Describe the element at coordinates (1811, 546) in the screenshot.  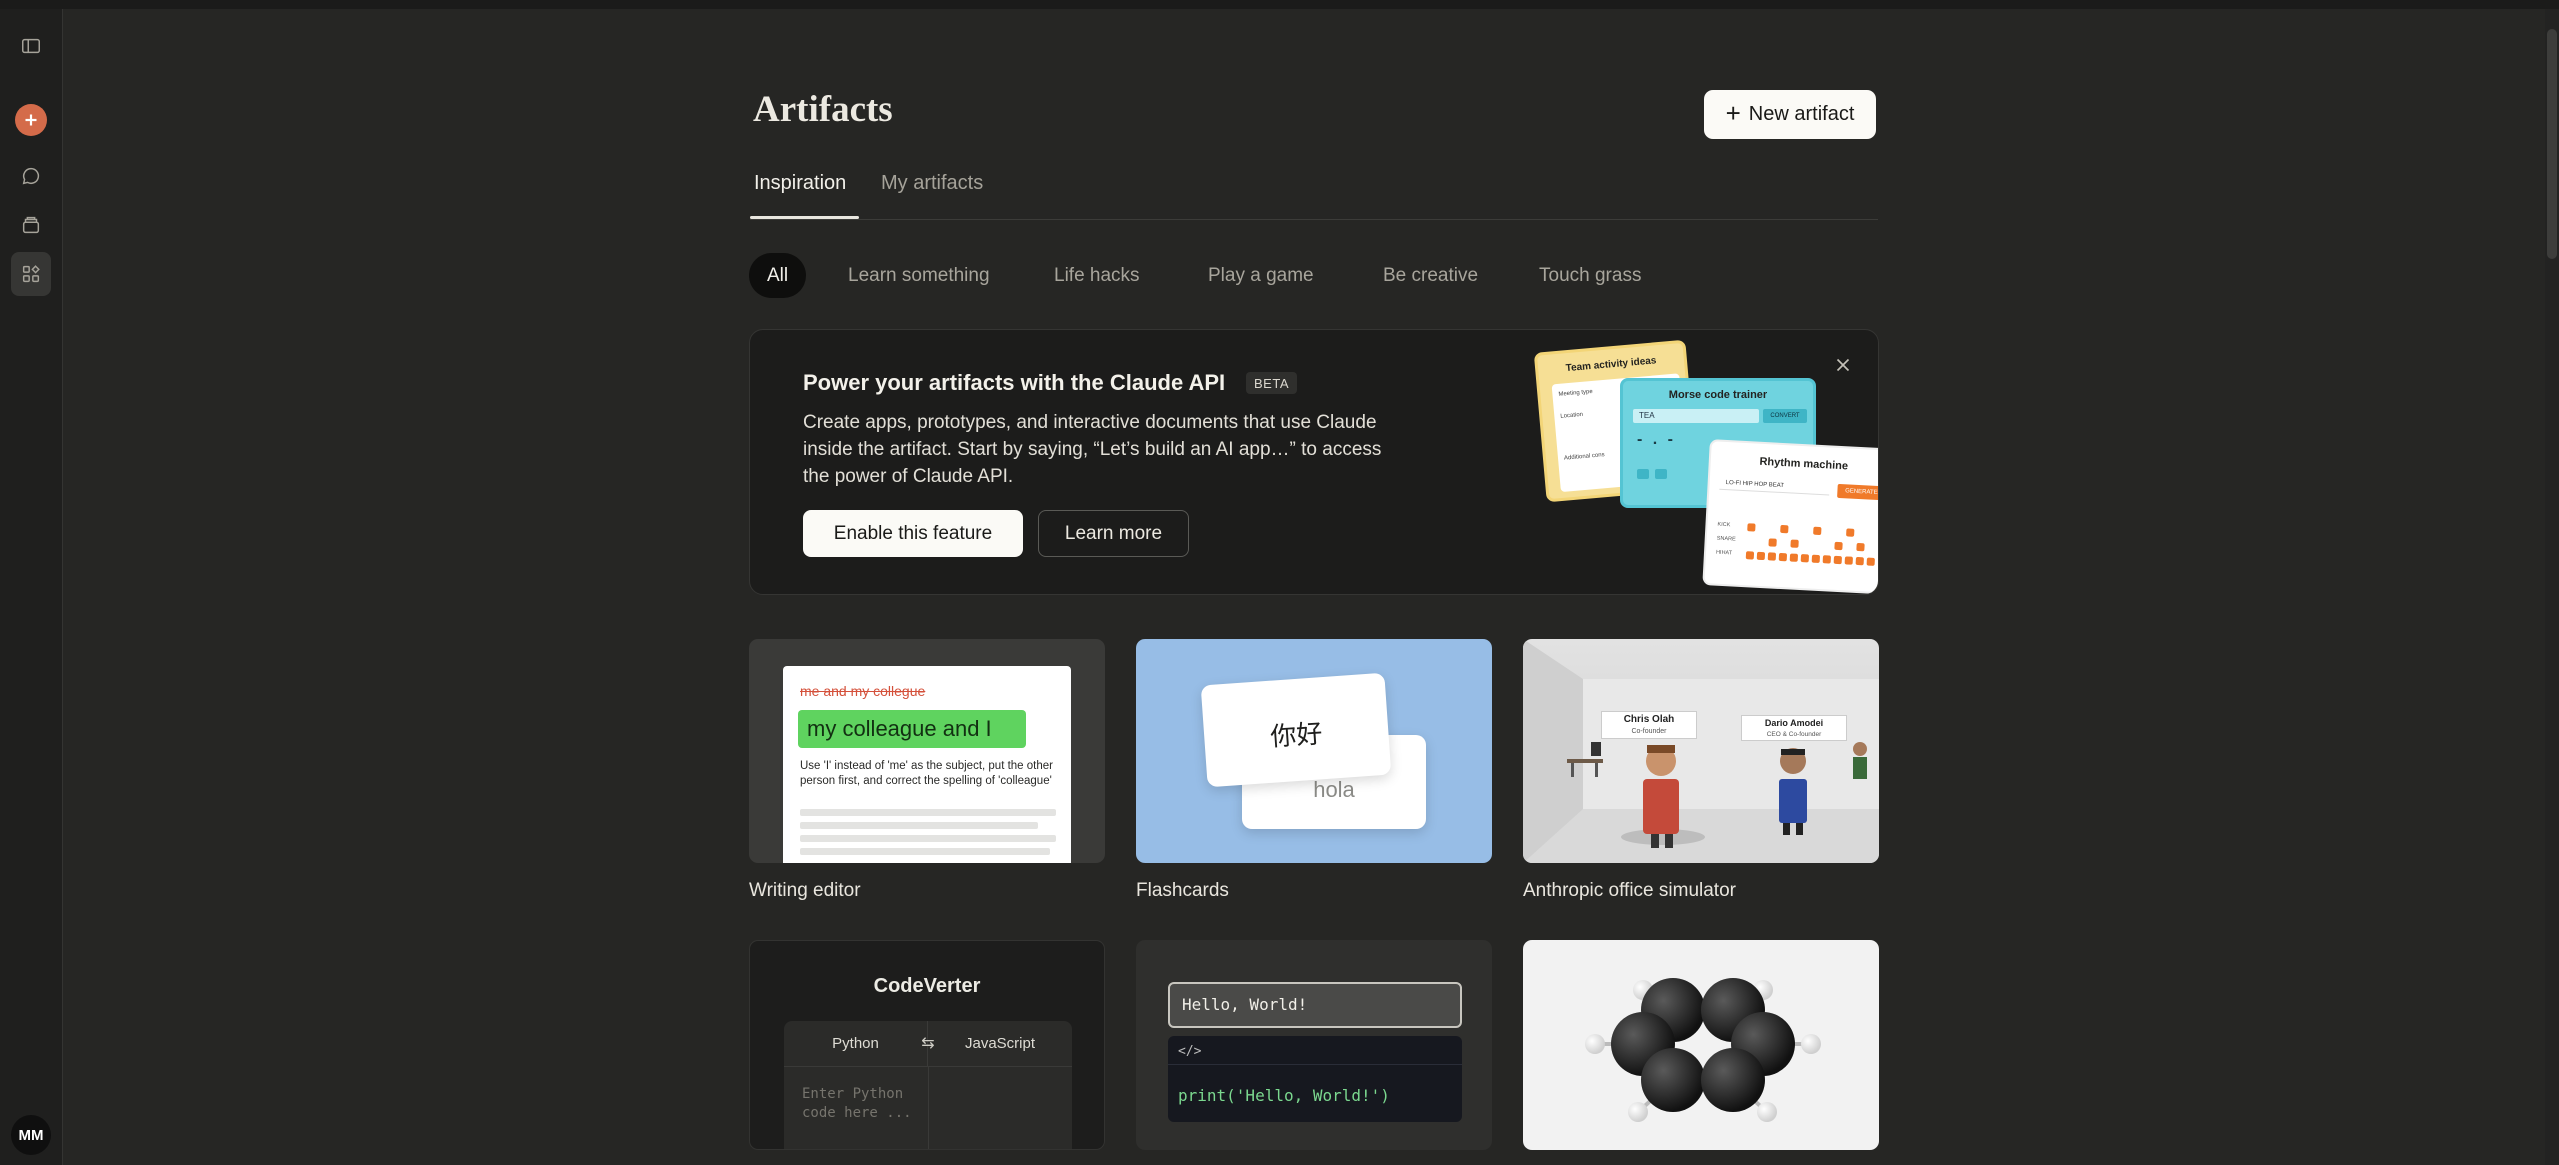
I see `beat-grid` at that location.